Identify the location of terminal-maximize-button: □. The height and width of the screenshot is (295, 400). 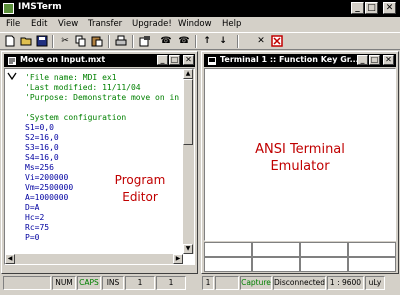
(374, 60).